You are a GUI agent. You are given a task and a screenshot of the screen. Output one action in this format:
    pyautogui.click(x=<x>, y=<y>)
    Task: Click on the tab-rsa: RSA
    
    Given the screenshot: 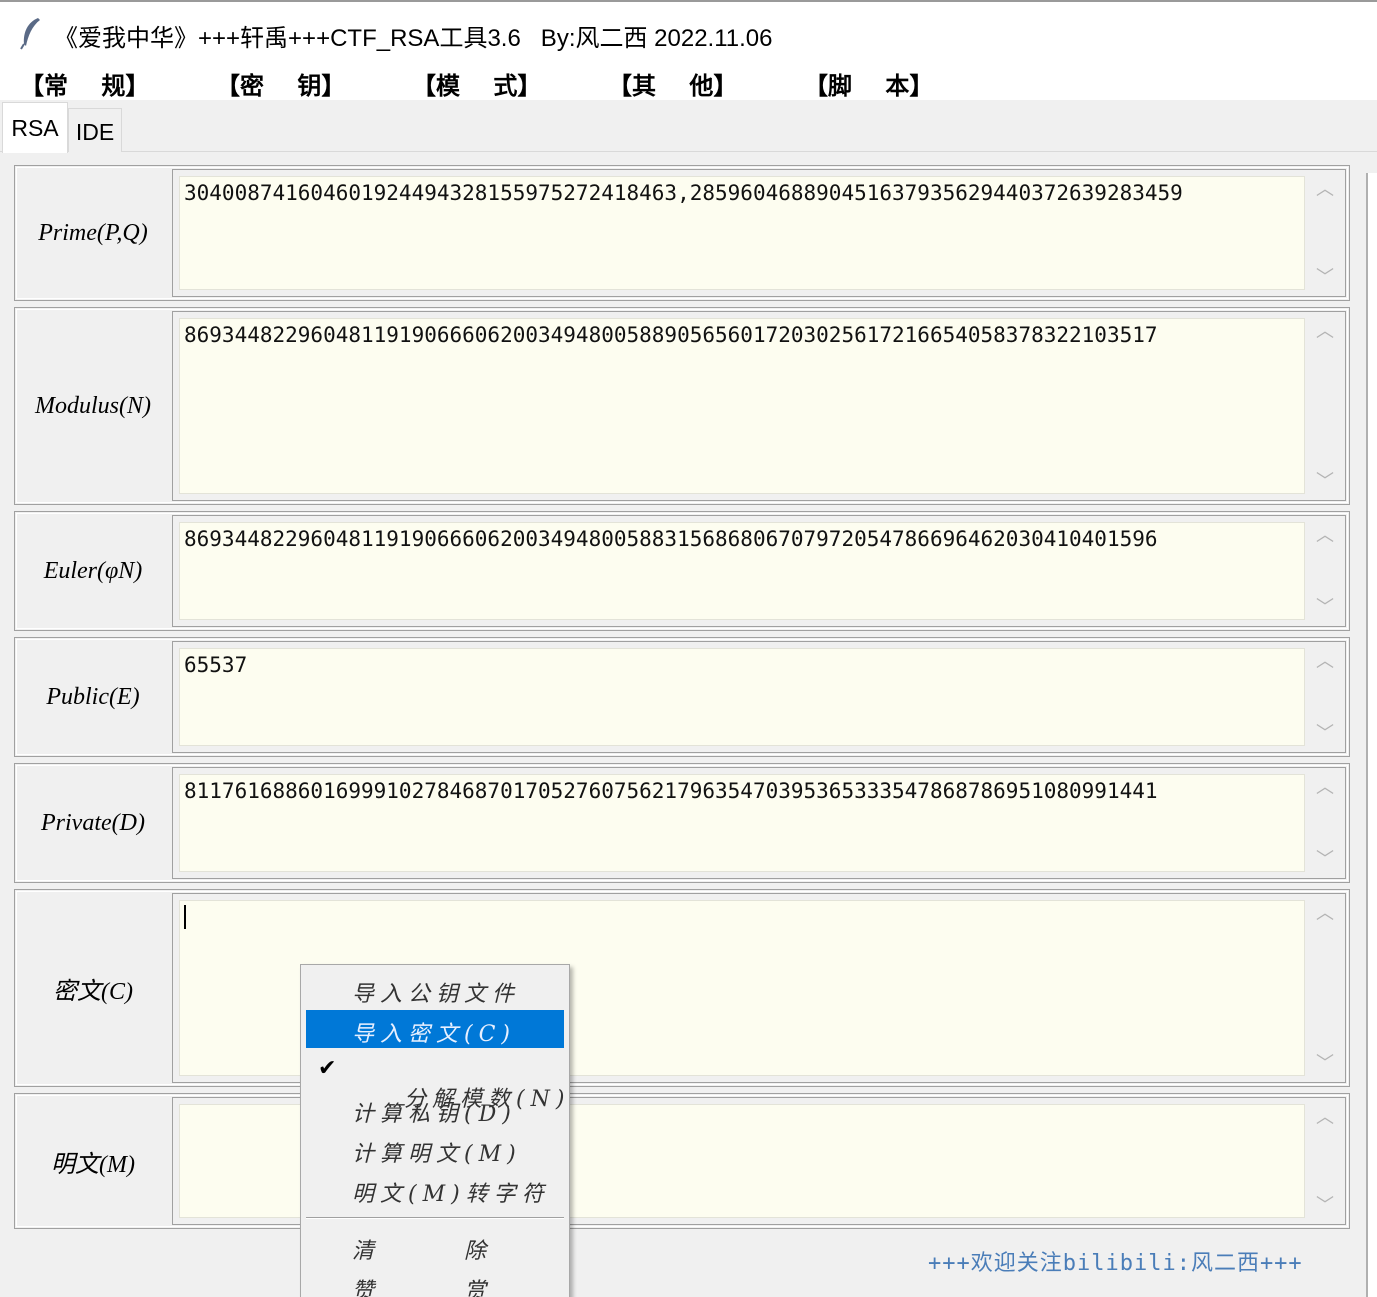 What is the action you would take?
    pyautogui.click(x=35, y=127)
    